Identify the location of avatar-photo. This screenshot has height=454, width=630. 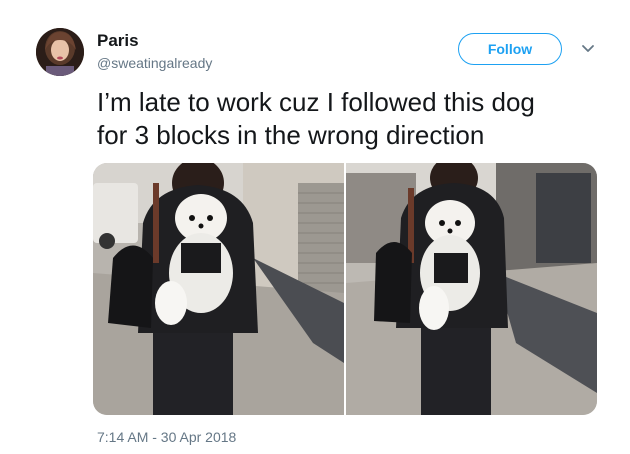
(60, 52).